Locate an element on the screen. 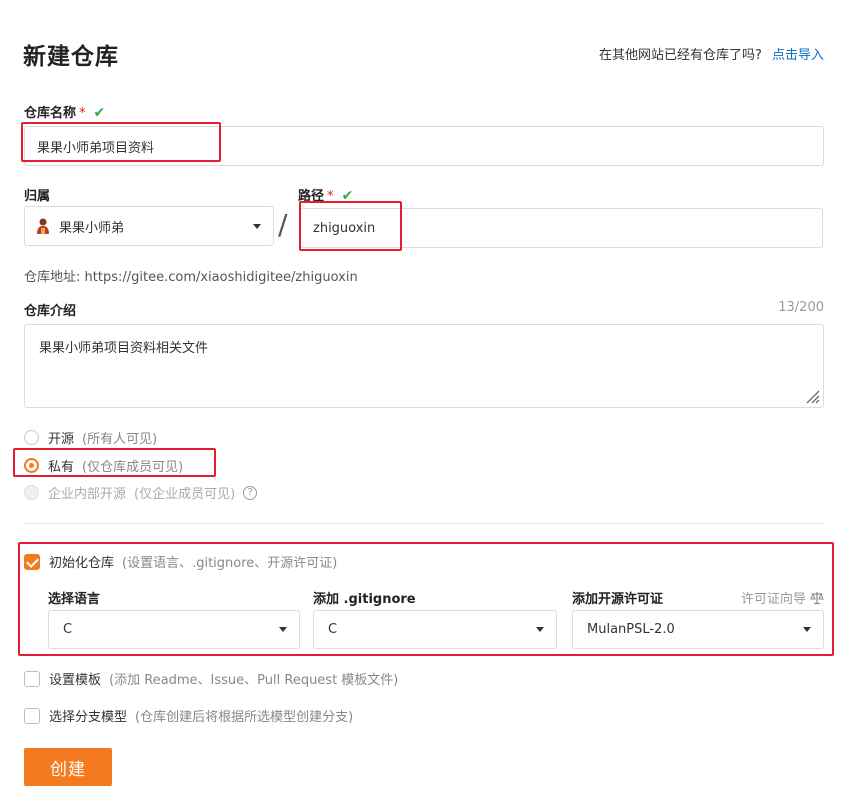  resize-handle-icon is located at coordinates (812, 396).